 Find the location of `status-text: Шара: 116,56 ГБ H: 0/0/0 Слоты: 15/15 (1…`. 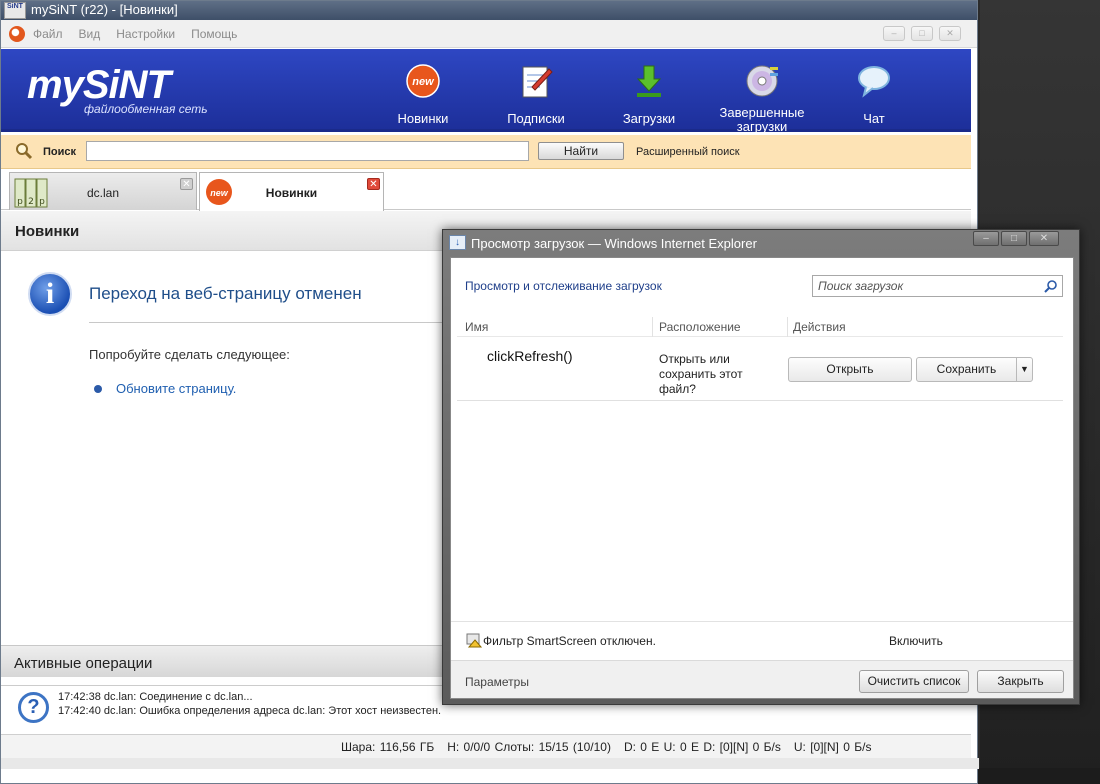

status-text: Шара: 116,56 ГБ H: 0/0/0 Слоты: 15/15 (1… is located at coordinates (606, 746).